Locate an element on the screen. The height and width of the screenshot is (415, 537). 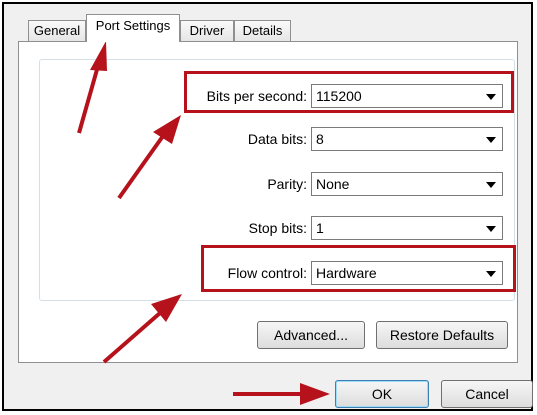
arrow-to-port-settings-tab is located at coordinates (92, 87).